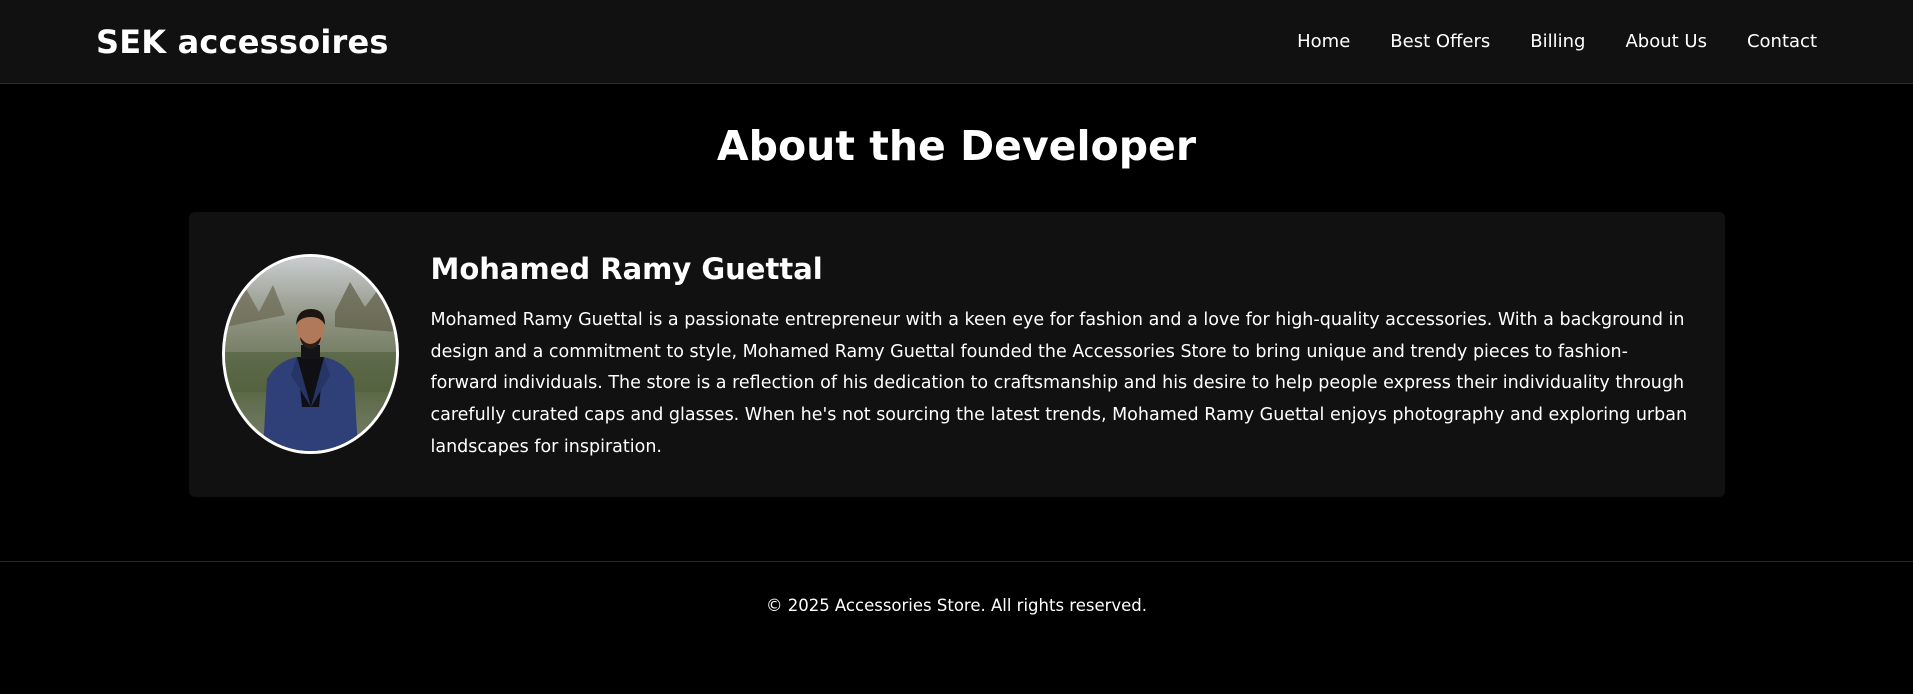  What do you see at coordinates (1440, 41) in the screenshot?
I see `nav-link-best-offers: Best Offers` at bounding box center [1440, 41].